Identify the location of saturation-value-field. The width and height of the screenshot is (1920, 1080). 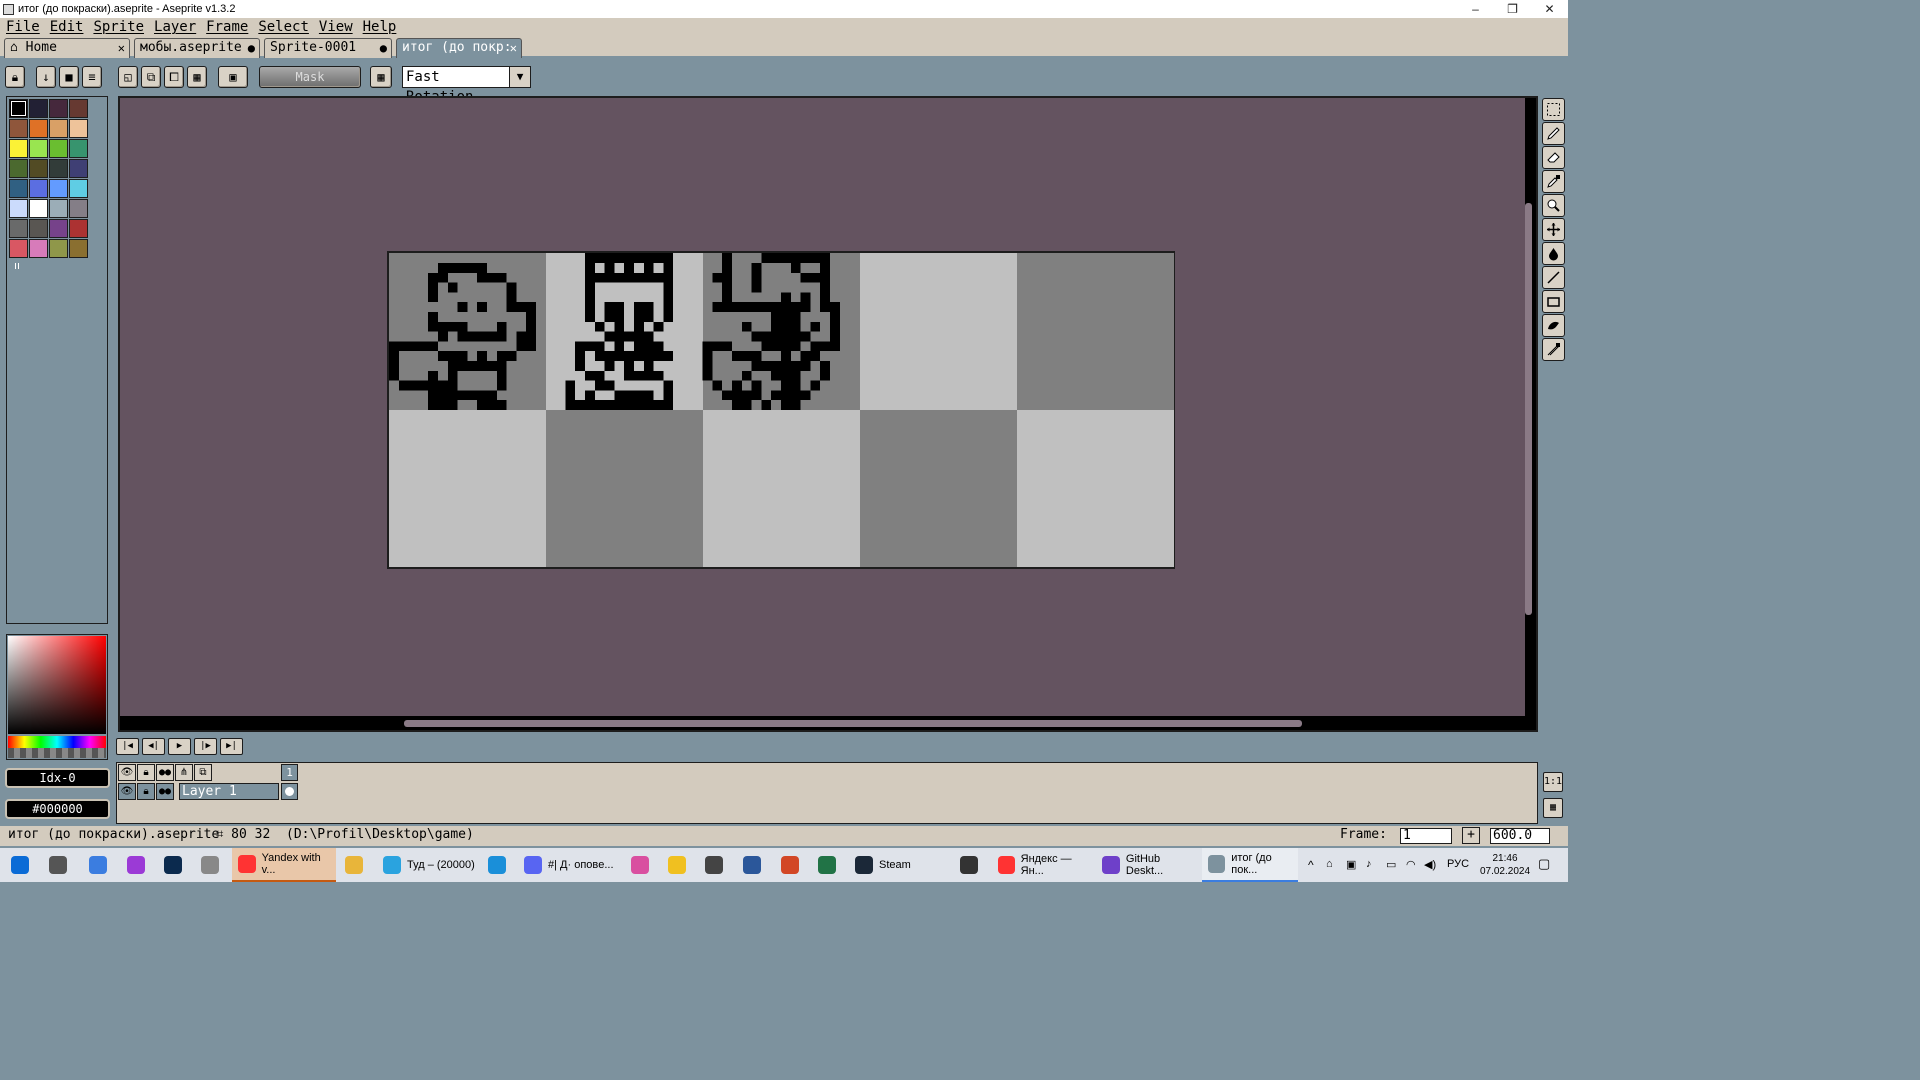
(57, 685).